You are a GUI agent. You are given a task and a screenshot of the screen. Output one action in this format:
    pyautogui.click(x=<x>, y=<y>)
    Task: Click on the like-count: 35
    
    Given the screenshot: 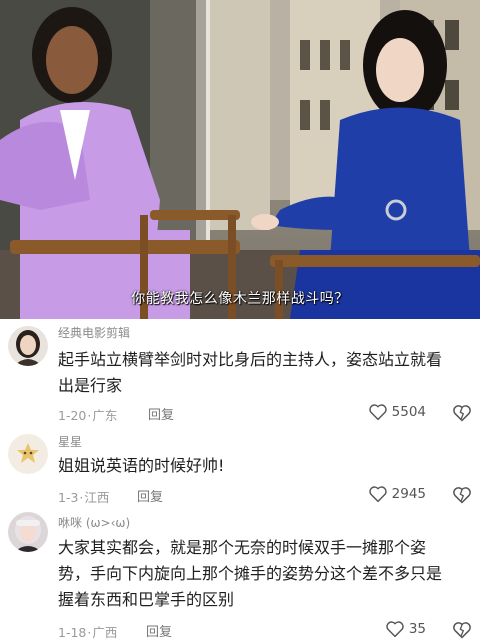 What is the action you would take?
    pyautogui.click(x=417, y=629)
    